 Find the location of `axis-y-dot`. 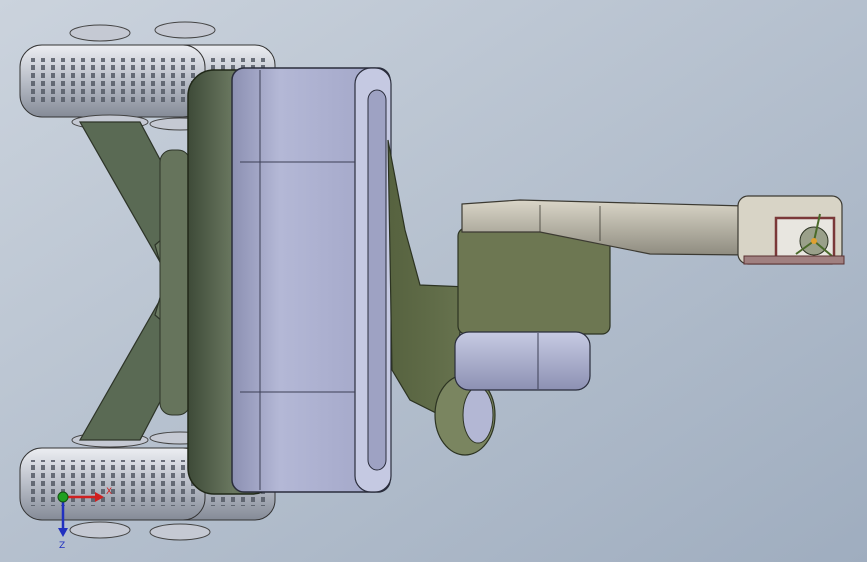

axis-y-dot is located at coordinates (63, 497).